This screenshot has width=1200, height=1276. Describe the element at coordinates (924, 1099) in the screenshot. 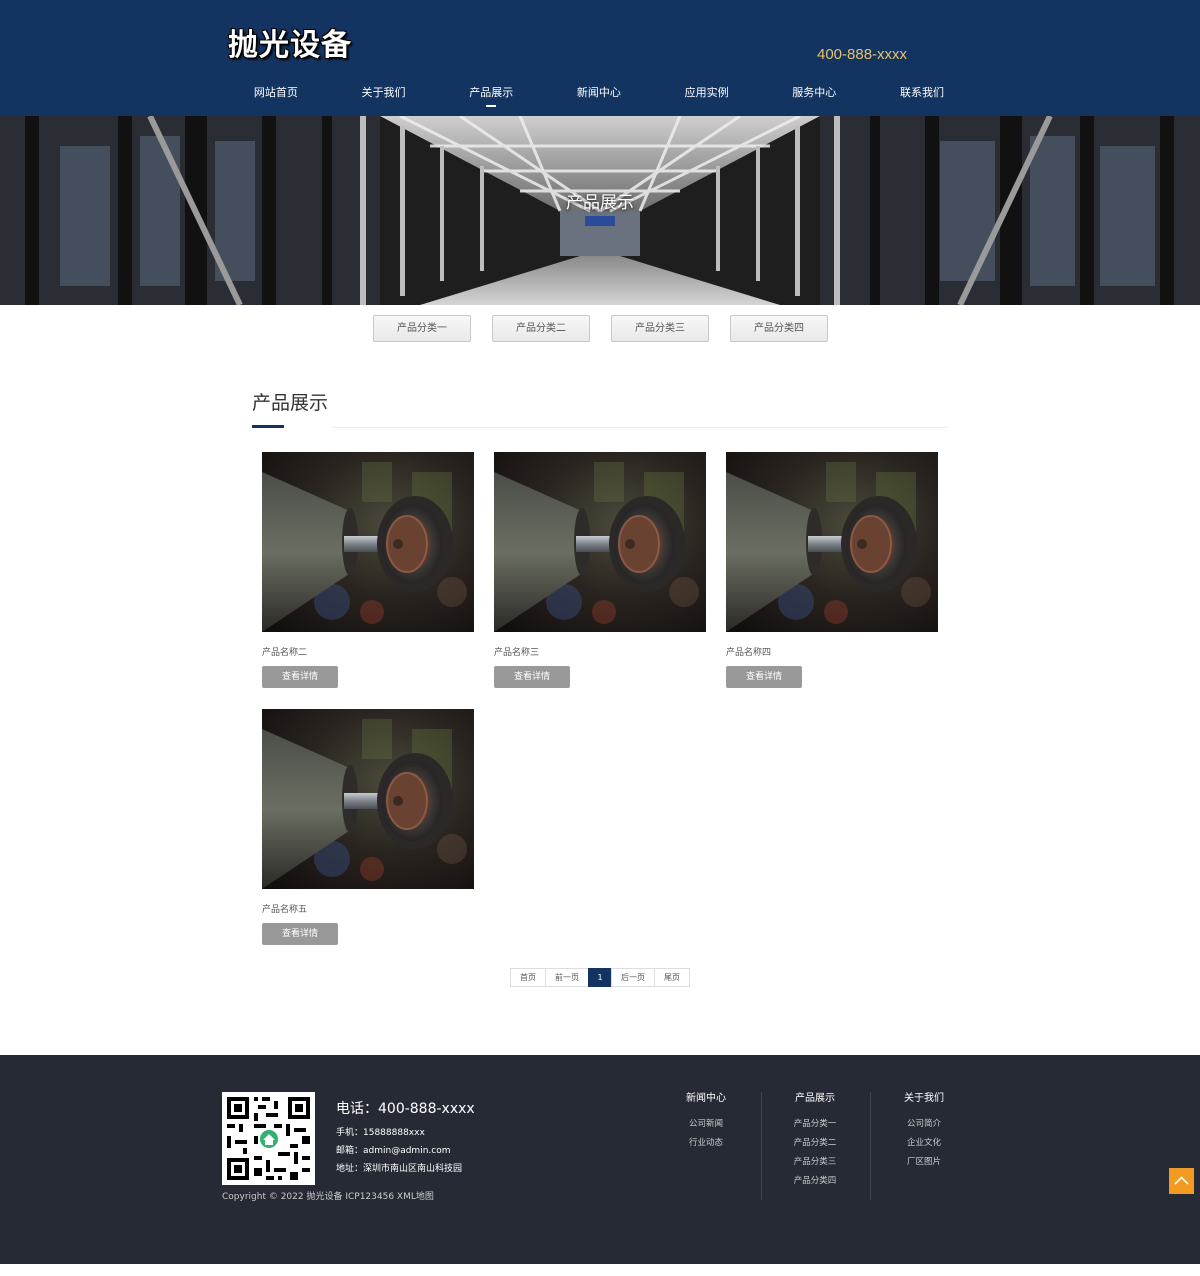

I see `footer-column-title: 关于我们` at that location.